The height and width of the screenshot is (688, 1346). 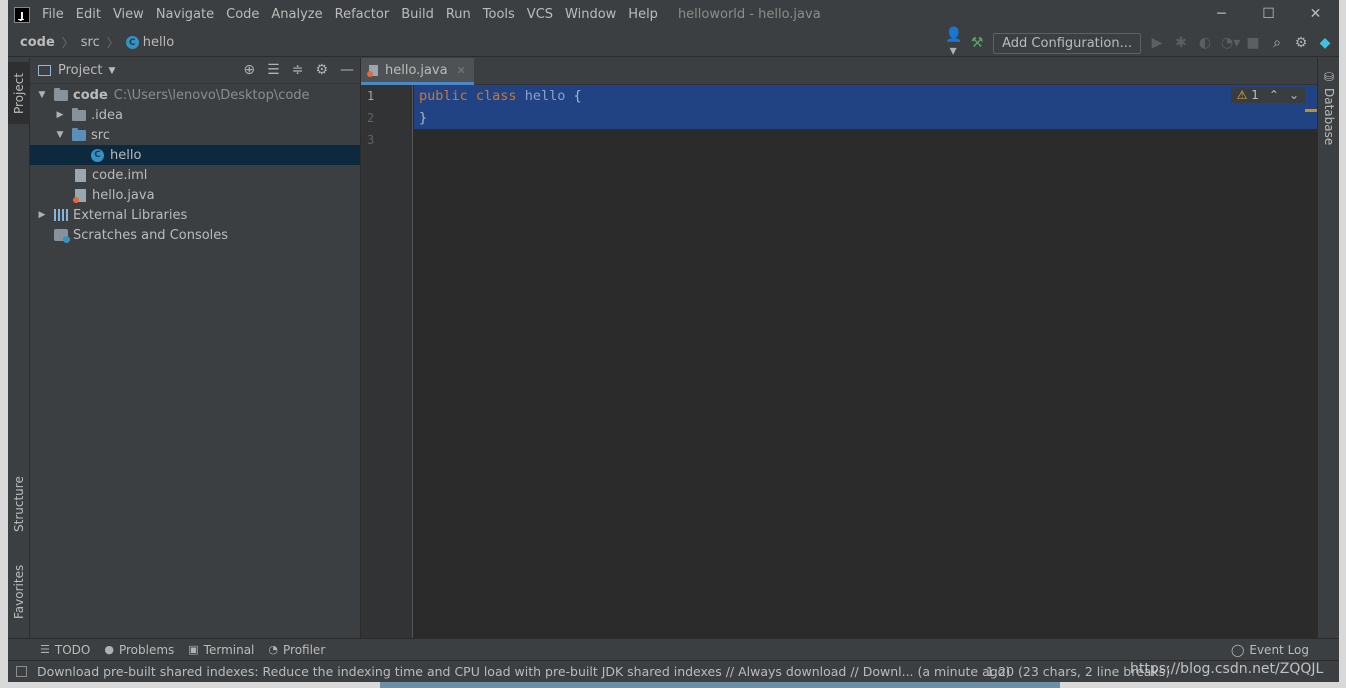 I want to click on tree-node-label: External Libraries, so click(x=130, y=215).